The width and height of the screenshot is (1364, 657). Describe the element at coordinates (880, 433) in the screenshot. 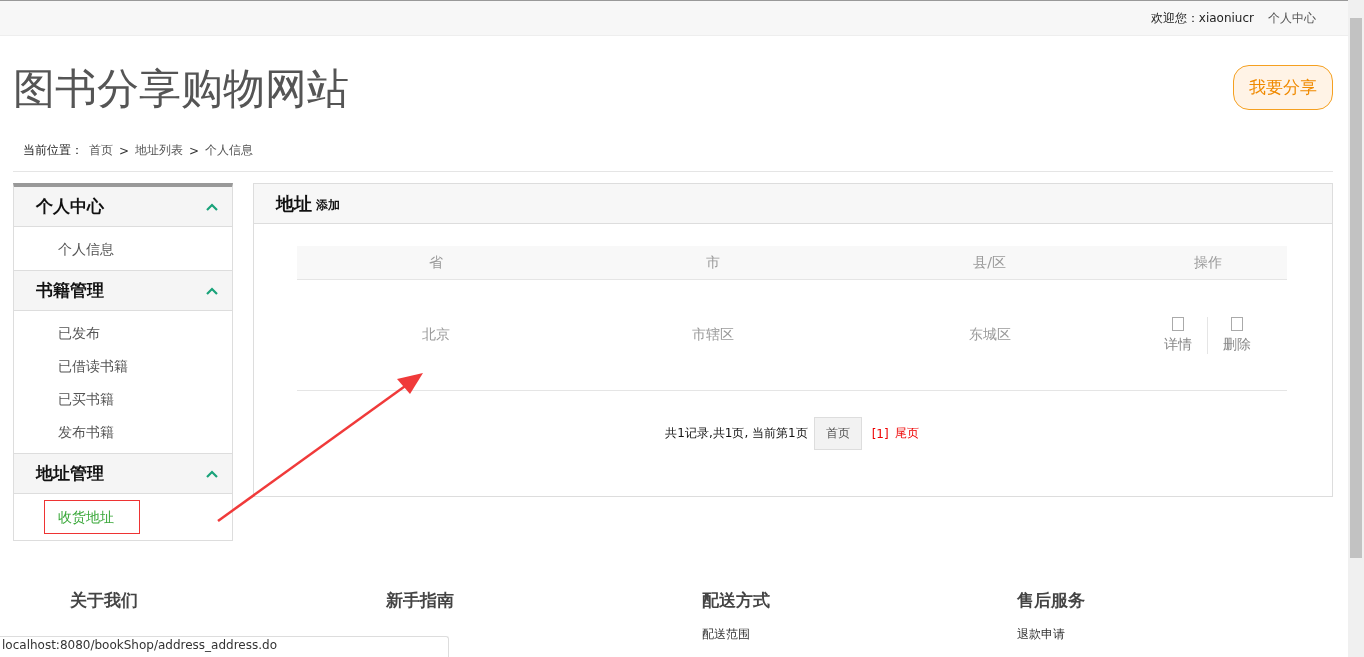

I see `current-page-number: [1]` at that location.